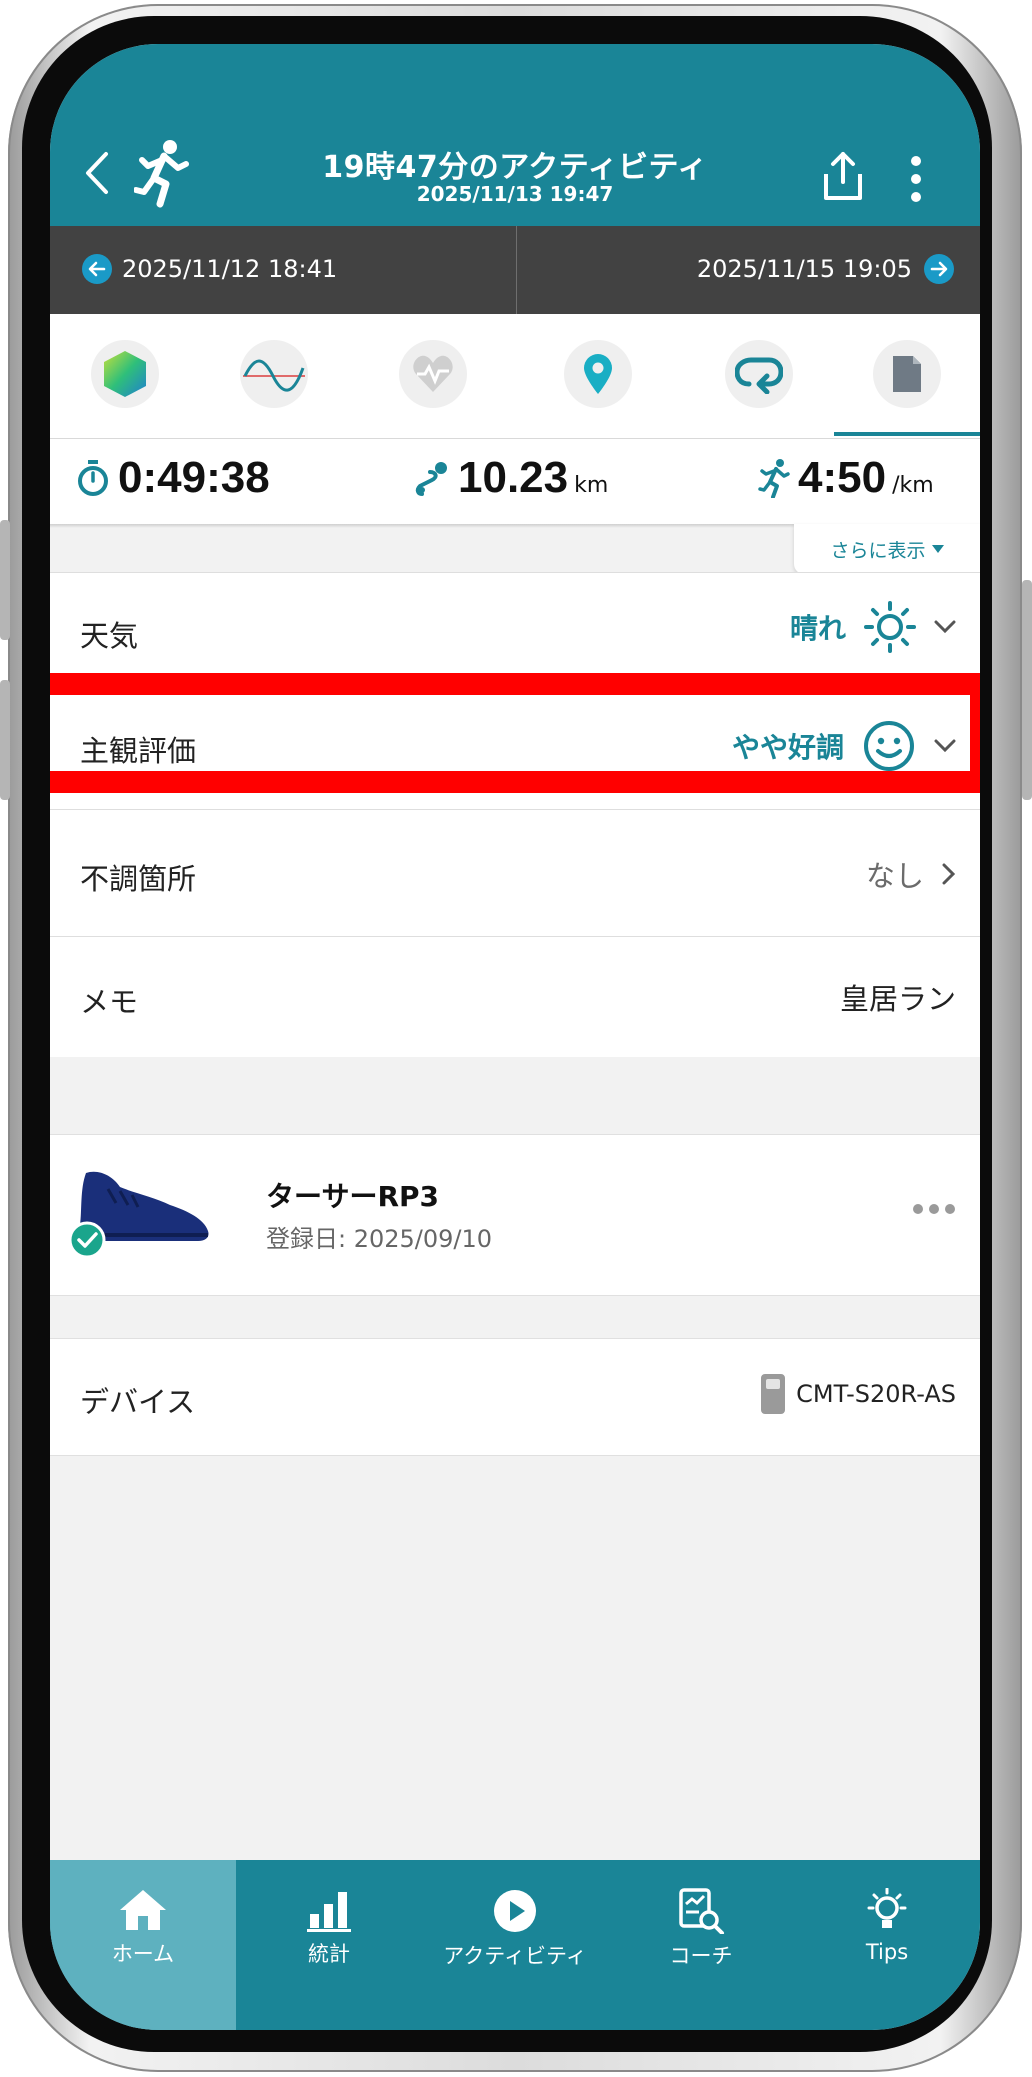 Image resolution: width=1032 pixels, height=2077 pixels. Describe the element at coordinates (515, 376) in the screenshot. I see `activity-tabs` at that location.